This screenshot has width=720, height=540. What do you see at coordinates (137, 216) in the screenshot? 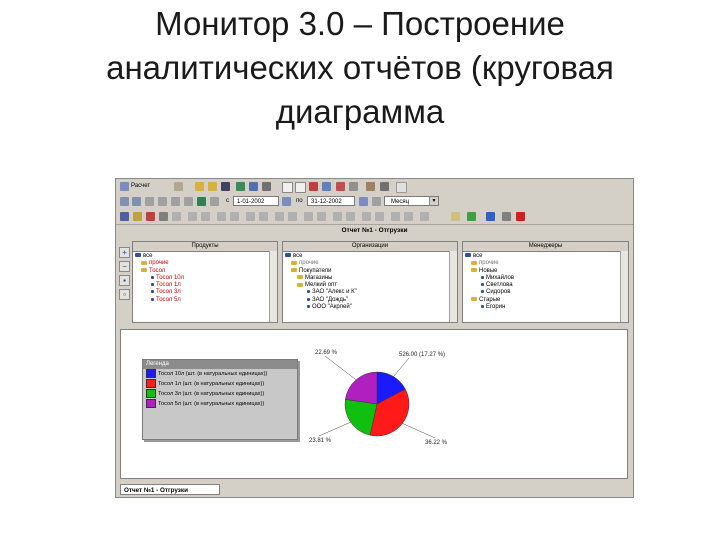
I see `pie-view-icon` at bounding box center [137, 216].